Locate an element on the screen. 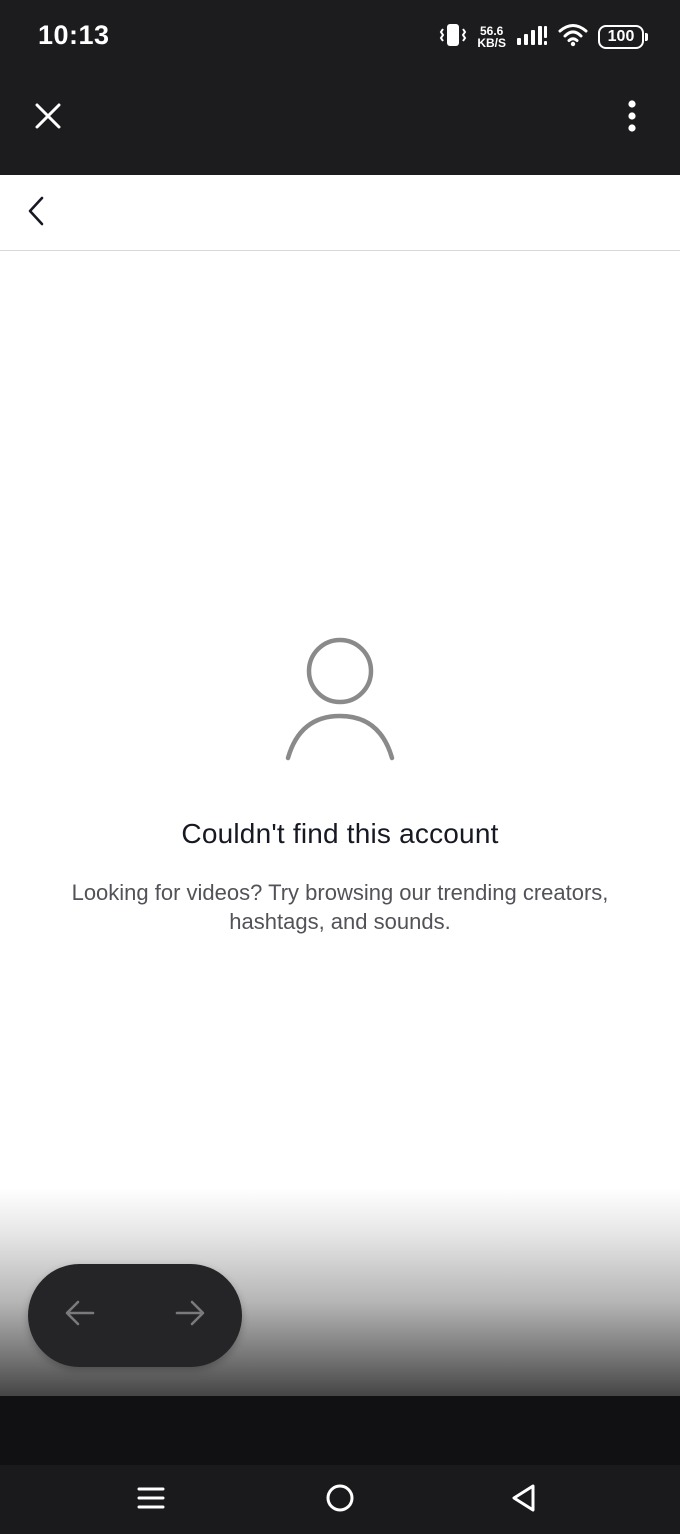 This screenshot has height=1534, width=680. close-button is located at coordinates (48, 118).